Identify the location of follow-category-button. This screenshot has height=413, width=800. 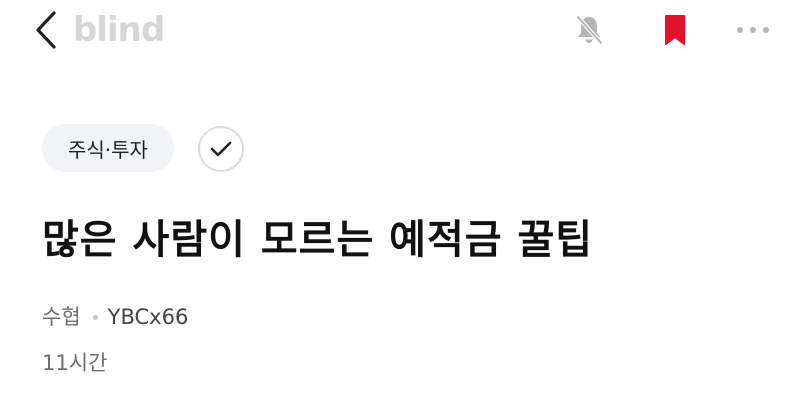
(221, 149).